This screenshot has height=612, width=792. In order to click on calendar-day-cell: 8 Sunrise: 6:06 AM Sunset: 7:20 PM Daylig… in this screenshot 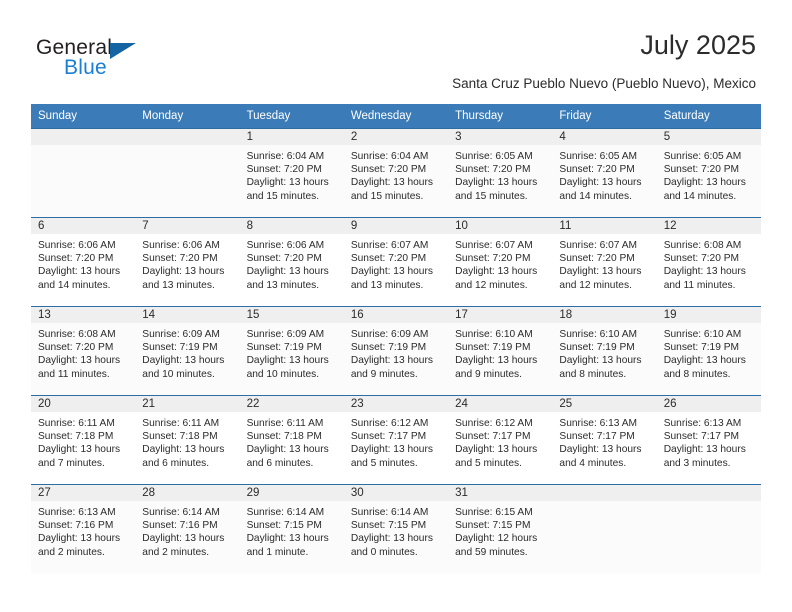, I will do `click(291, 262)`.